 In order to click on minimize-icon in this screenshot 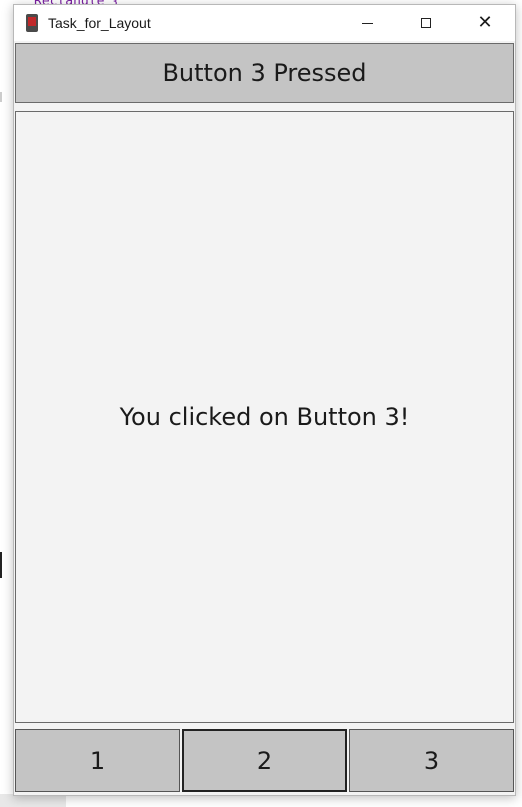, I will do `click(367, 23)`.